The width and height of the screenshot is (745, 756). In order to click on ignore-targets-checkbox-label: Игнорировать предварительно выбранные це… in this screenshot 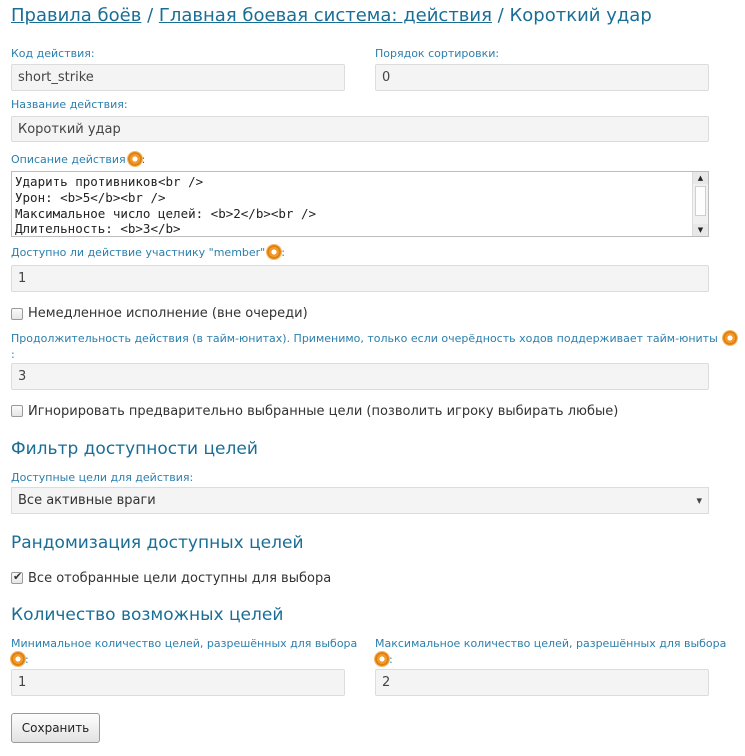, I will do `click(323, 411)`.